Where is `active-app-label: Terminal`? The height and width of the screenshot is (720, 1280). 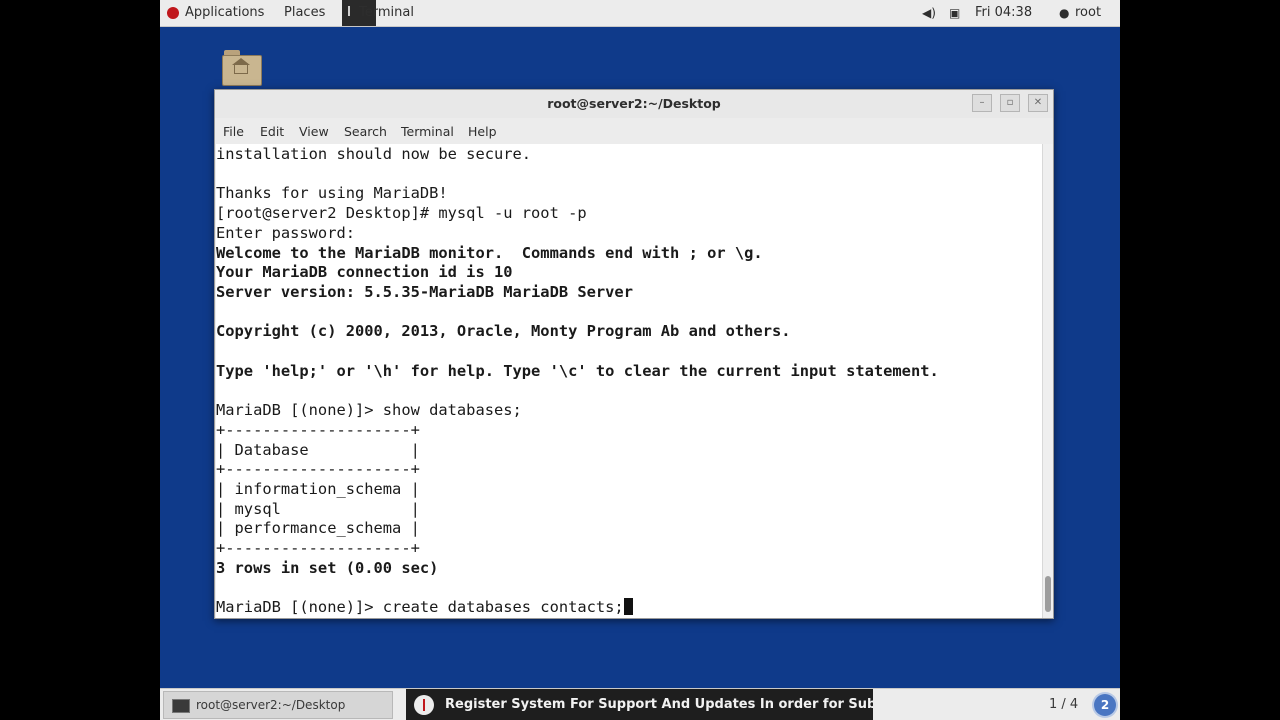
active-app-label: Terminal is located at coordinates (386, 13).